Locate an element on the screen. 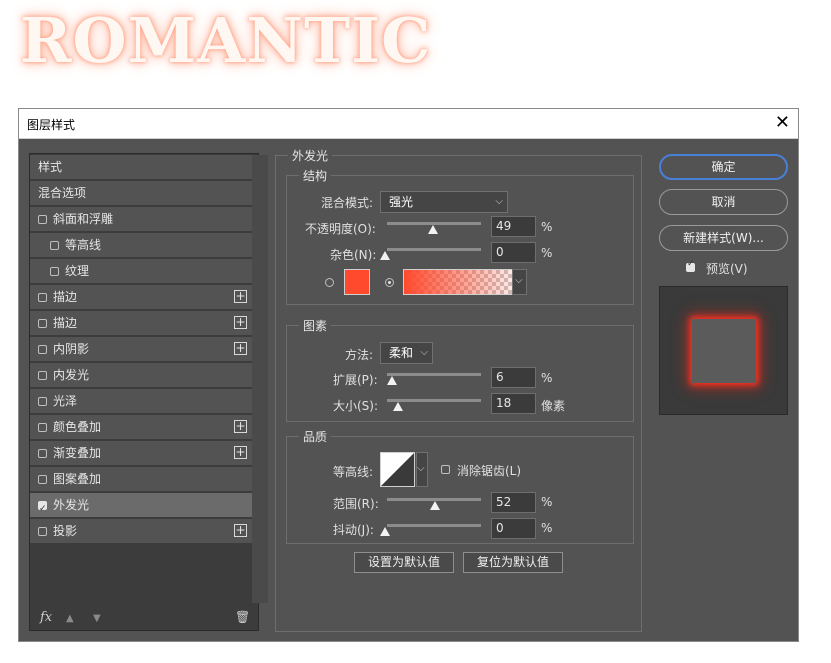 The height and width of the screenshot is (663, 831). style-list-item: 样式 is located at coordinates (141, 167).